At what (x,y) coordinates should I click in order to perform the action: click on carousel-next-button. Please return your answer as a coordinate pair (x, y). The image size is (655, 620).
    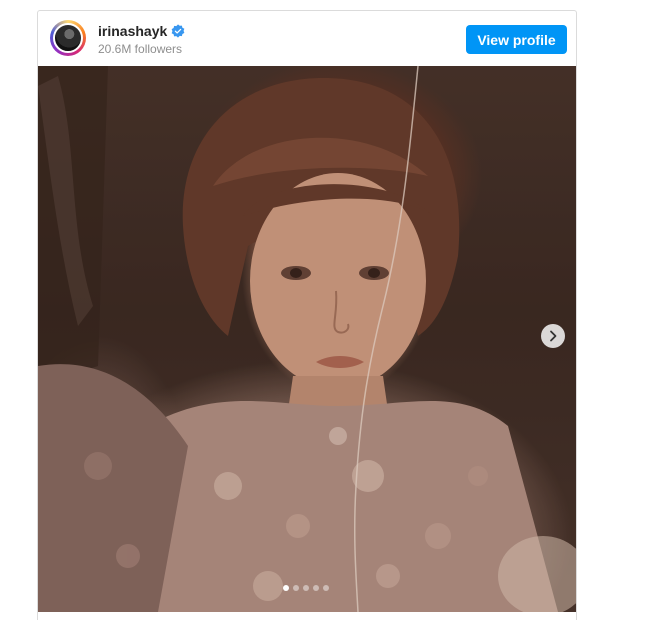
    Looking at the image, I should click on (553, 336).